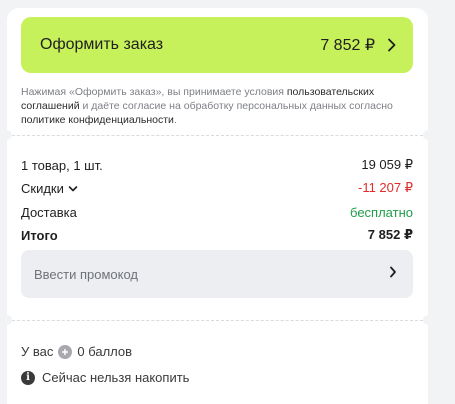 The image size is (455, 404). Describe the element at coordinates (49, 212) in the screenshot. I see `delivery-label: Доставка` at that location.